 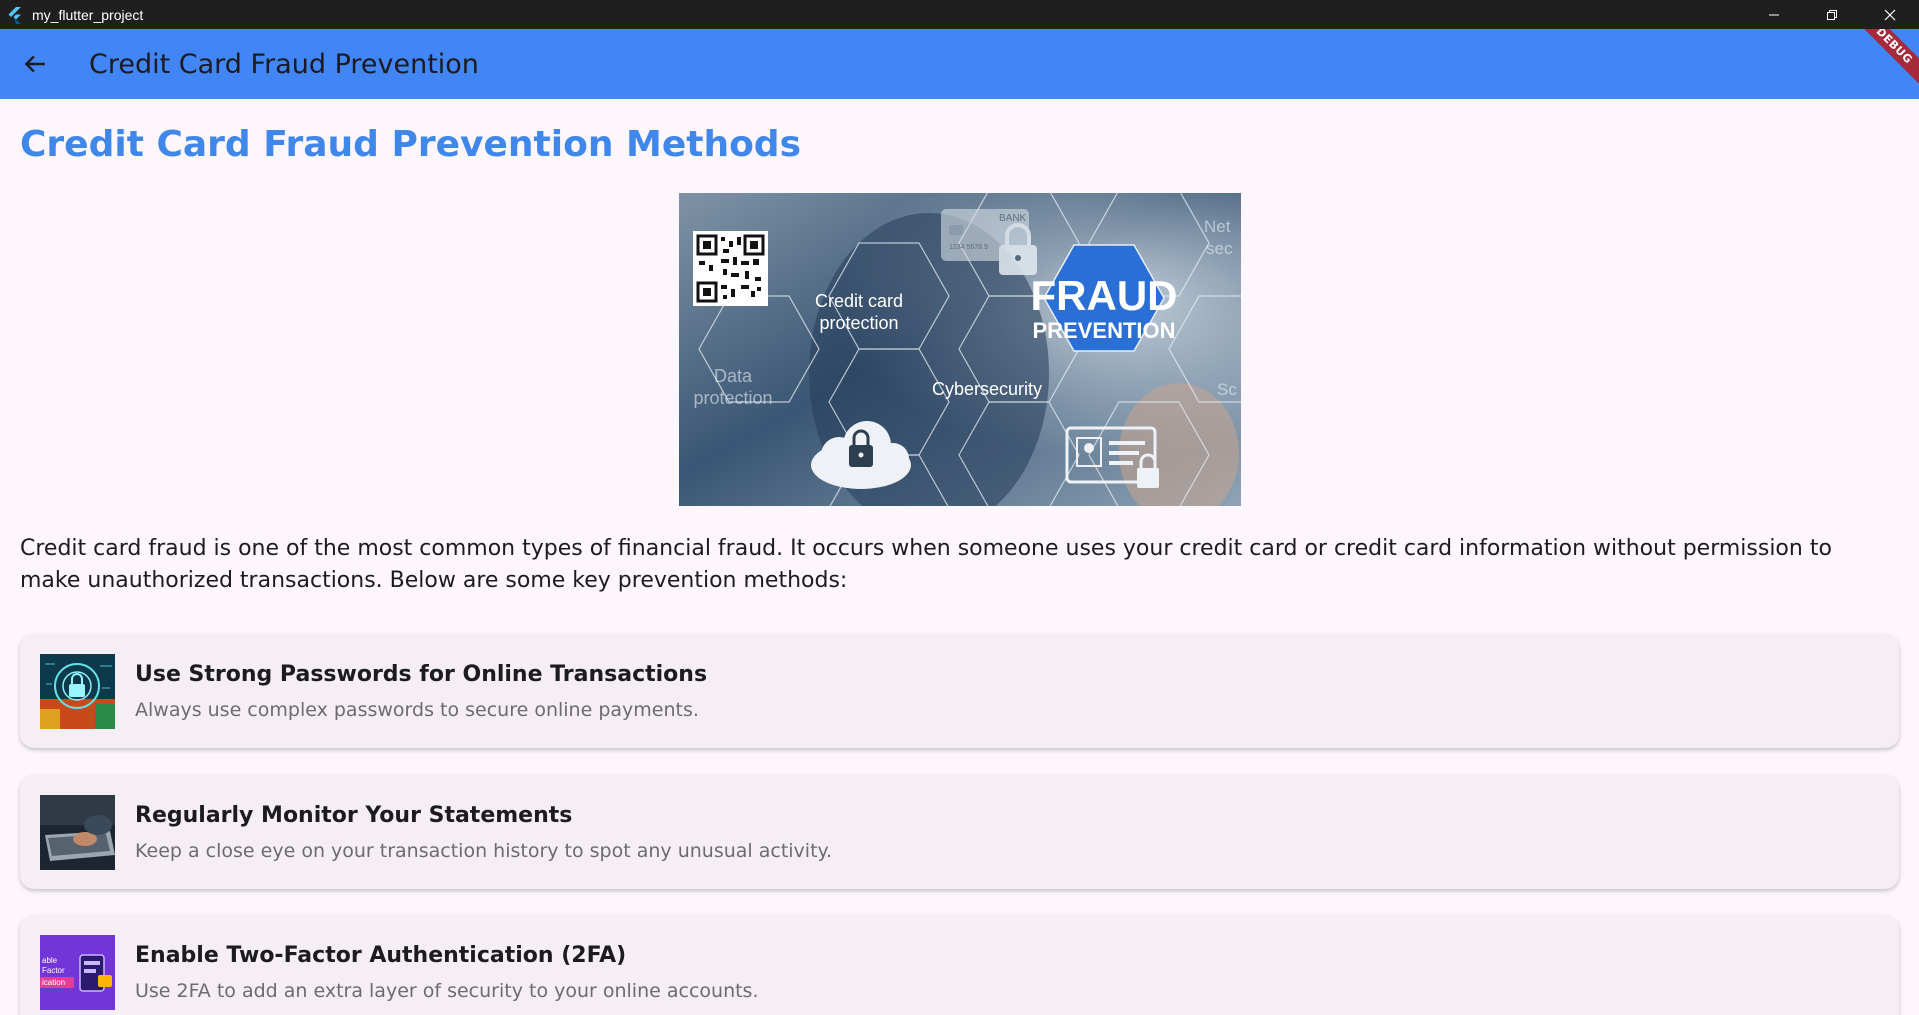 What do you see at coordinates (77, 832) in the screenshot?
I see `laptop-typing-image` at bounding box center [77, 832].